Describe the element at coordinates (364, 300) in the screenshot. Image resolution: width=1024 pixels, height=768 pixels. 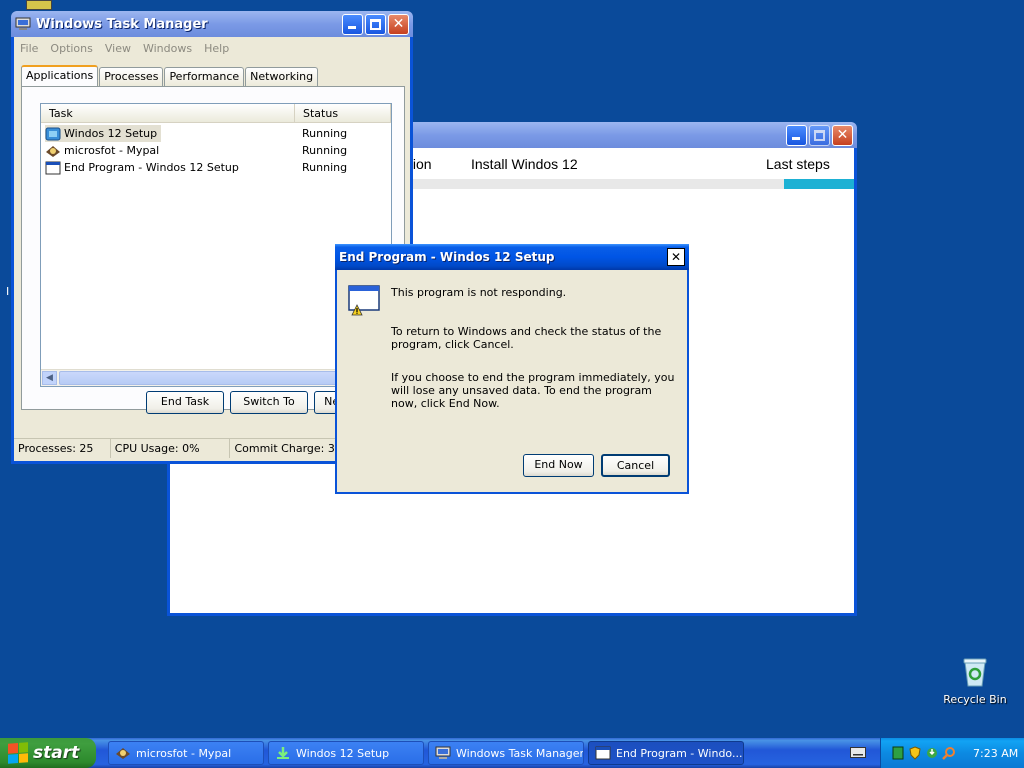
I see `warning-window-icon` at that location.